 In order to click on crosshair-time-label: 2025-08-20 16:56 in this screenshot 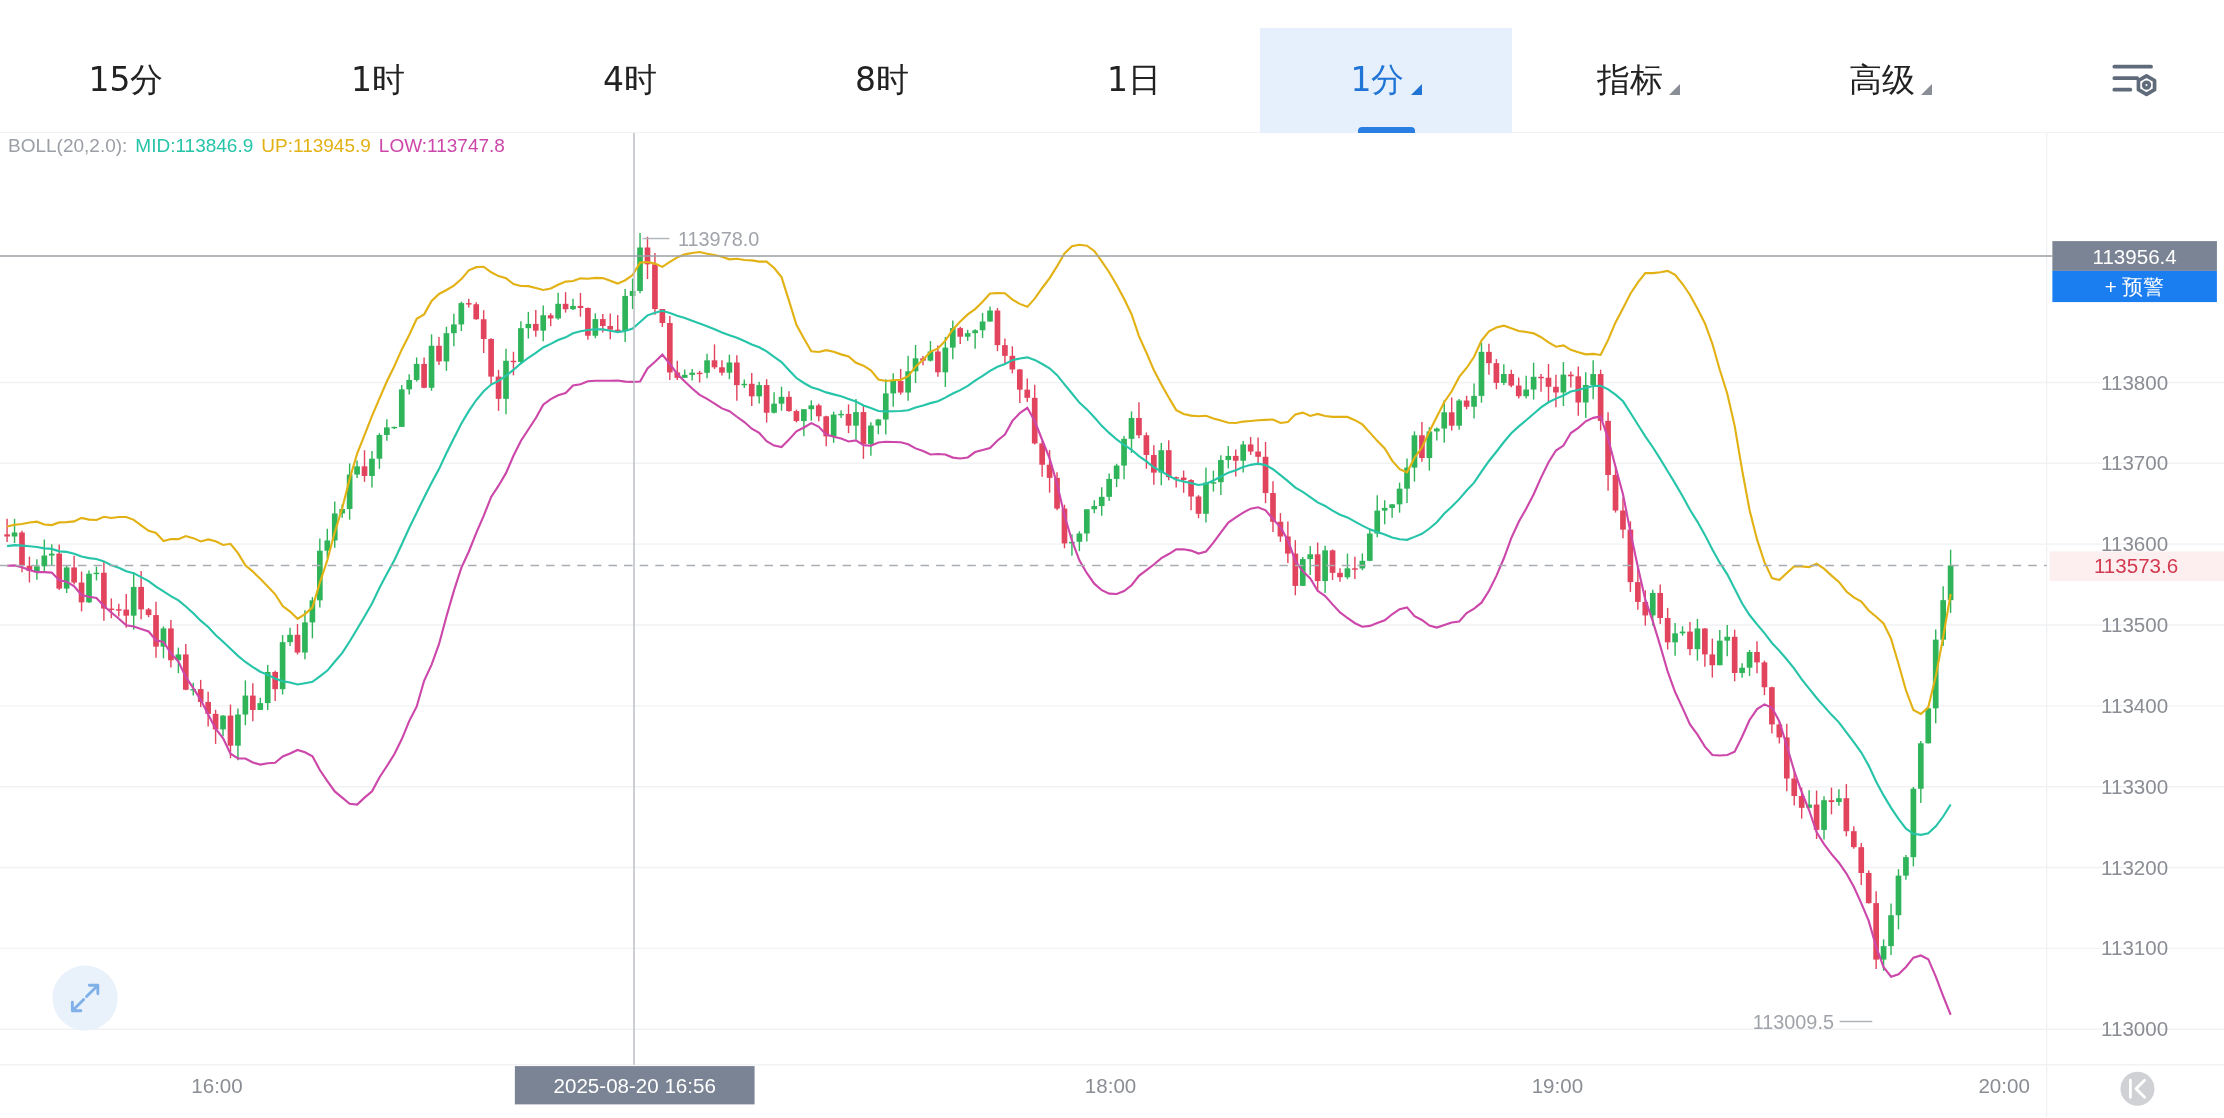, I will do `click(634, 1085)`.